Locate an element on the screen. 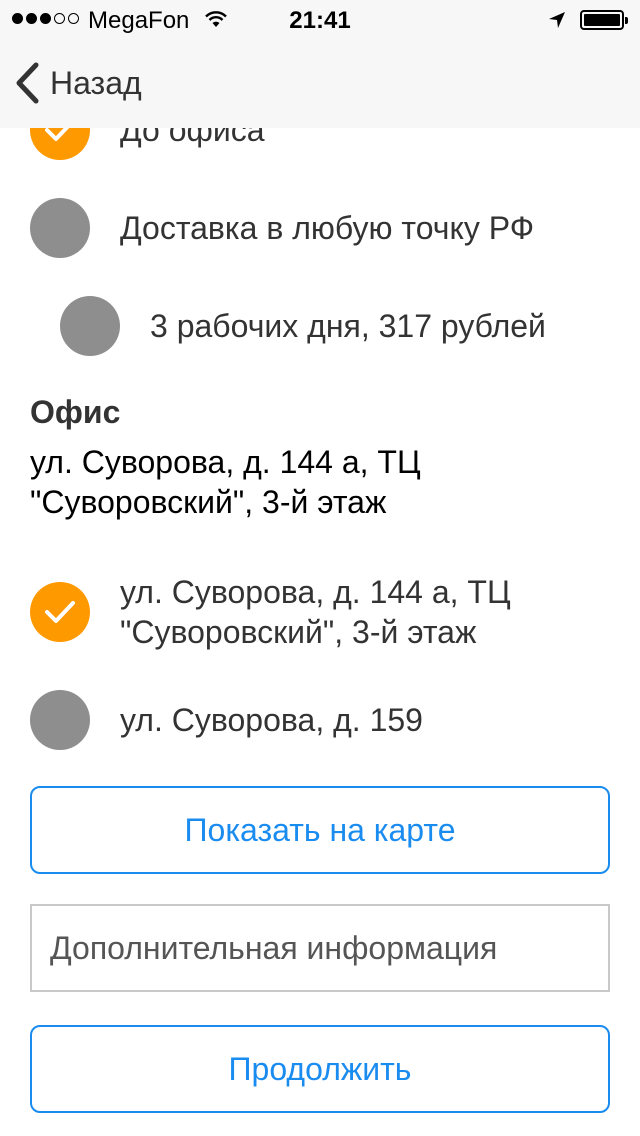  show-on-map-button: Показать на карте is located at coordinates (320, 830).